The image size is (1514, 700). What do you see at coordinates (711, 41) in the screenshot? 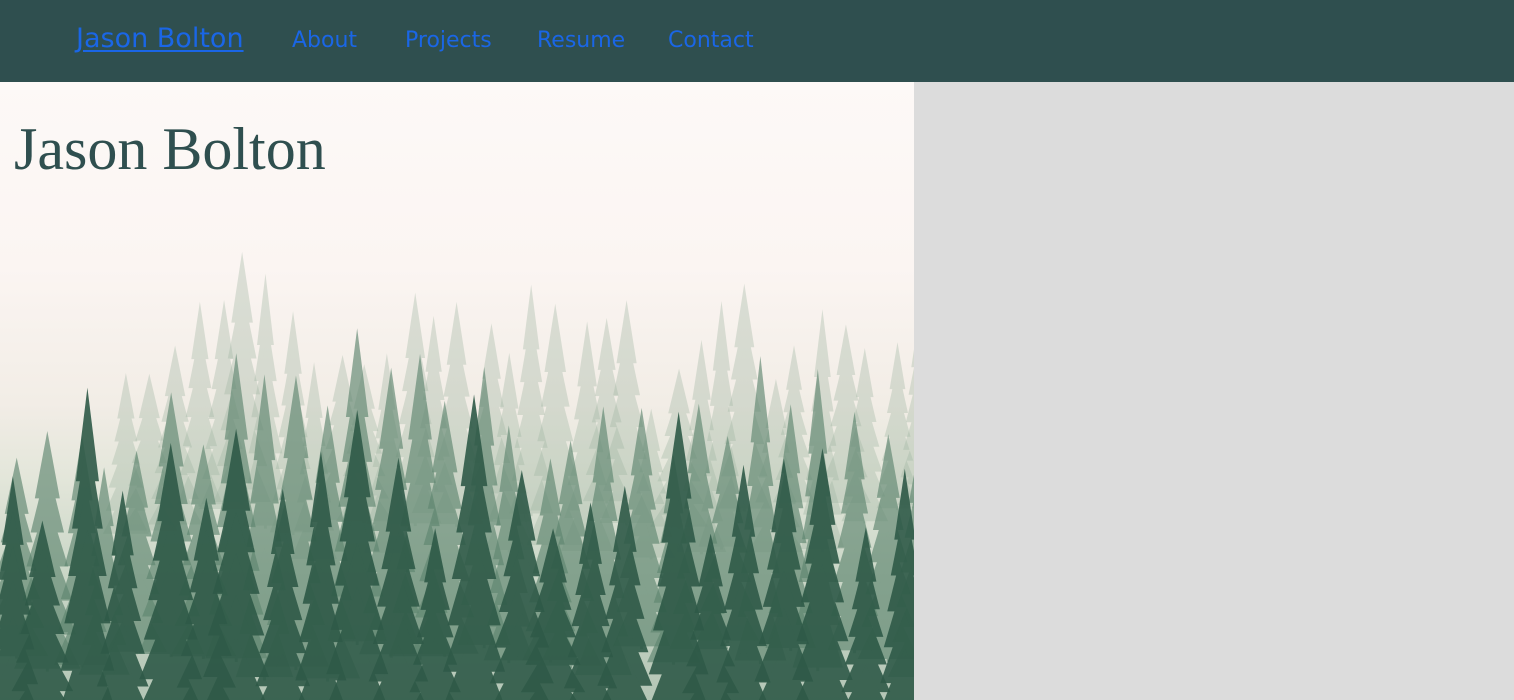
I see `nav-link-contact: Contact` at bounding box center [711, 41].